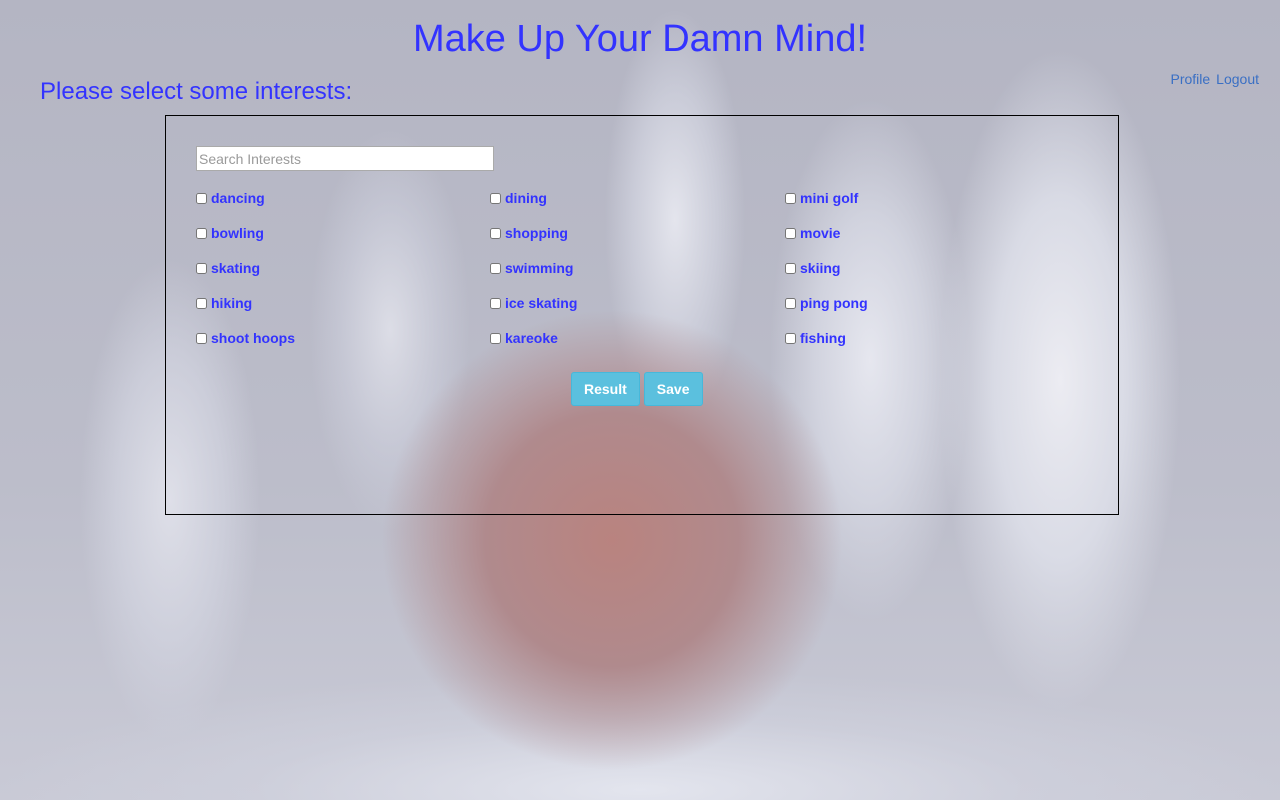  What do you see at coordinates (935, 268) in the screenshot?
I see `interest-option: skiing` at bounding box center [935, 268].